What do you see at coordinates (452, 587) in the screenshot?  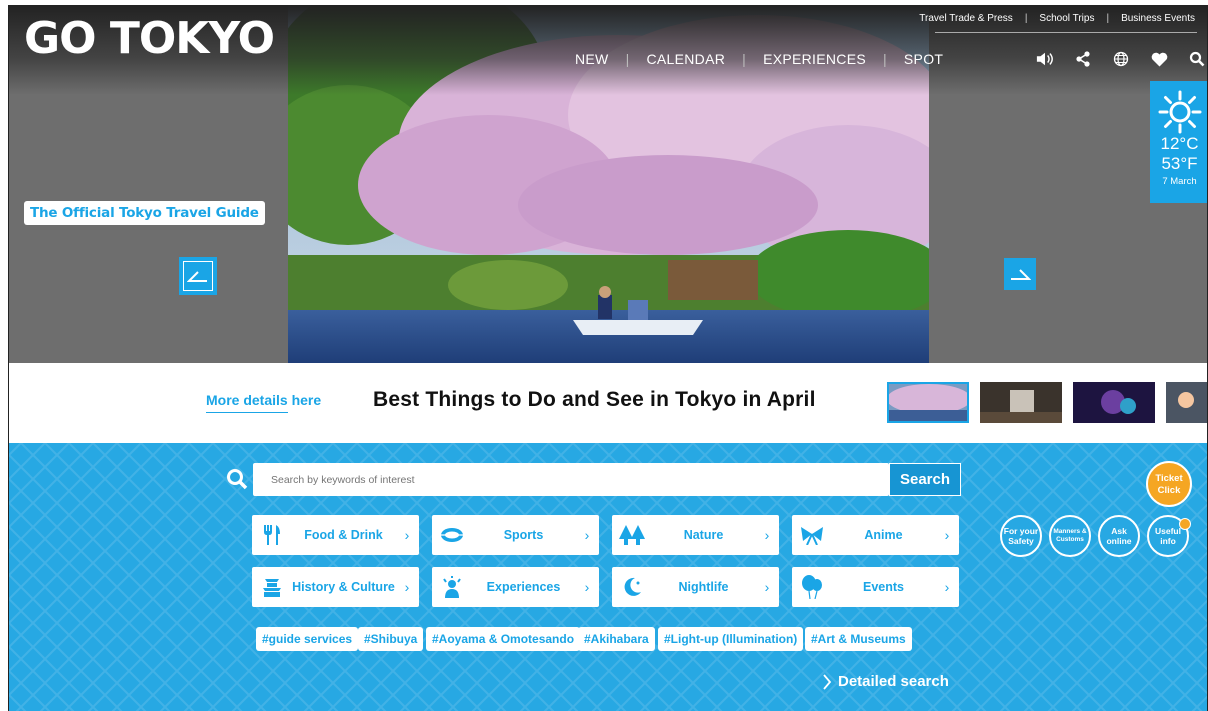 I see `person-sparkle-icon` at bounding box center [452, 587].